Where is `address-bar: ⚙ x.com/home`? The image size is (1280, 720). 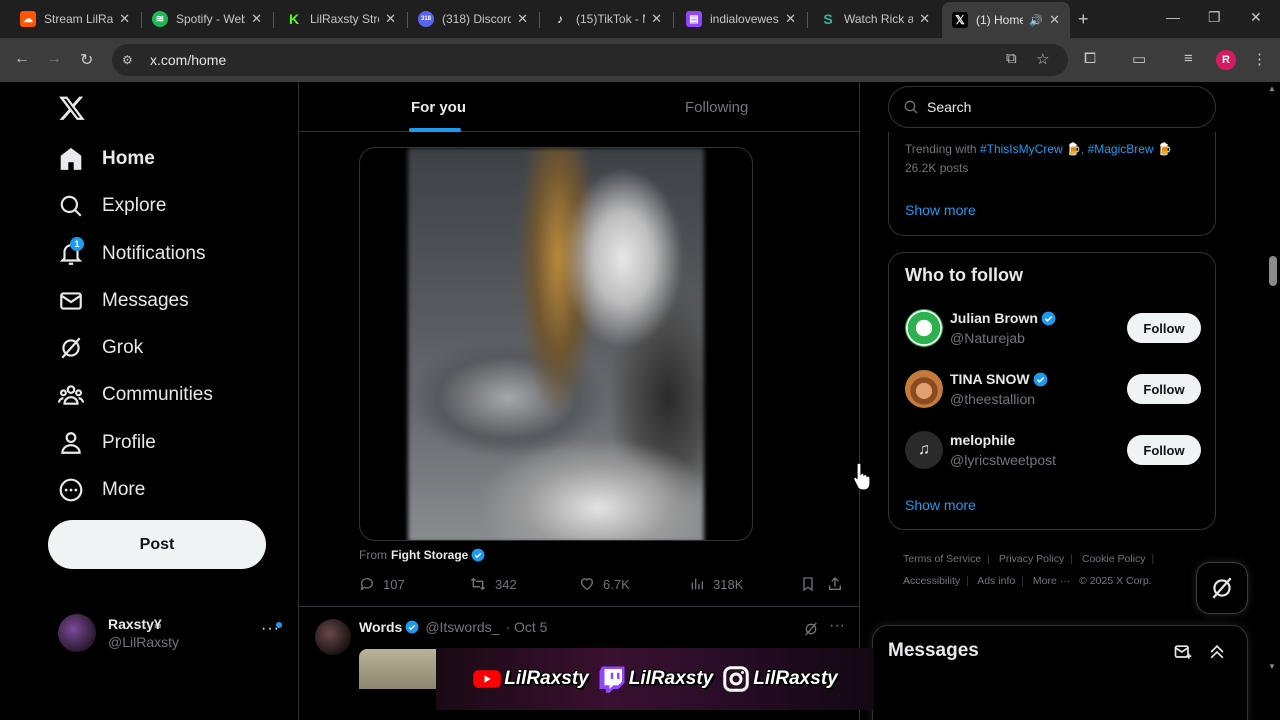
address-bar: ⚙ x.com/home is located at coordinates (590, 60).